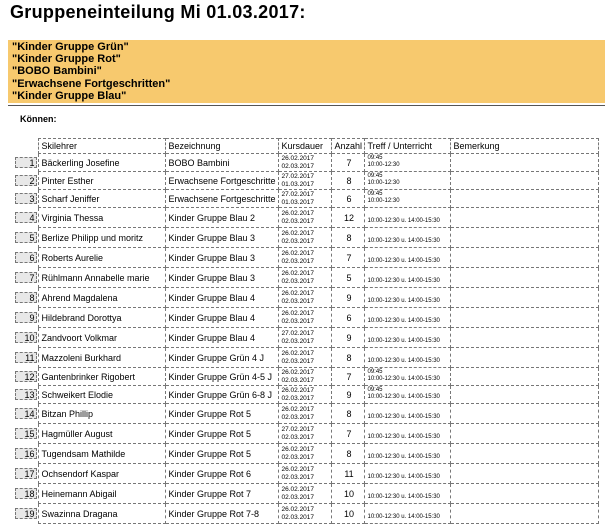  What do you see at coordinates (25, 493) in the screenshot?
I see `row-number: 18` at bounding box center [25, 493].